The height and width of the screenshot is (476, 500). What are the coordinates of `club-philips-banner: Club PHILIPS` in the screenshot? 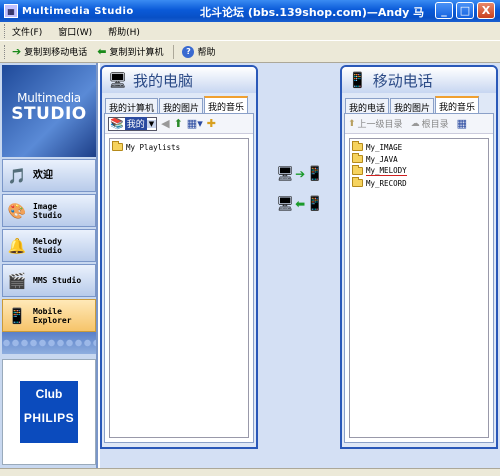 It's located at (49, 412).